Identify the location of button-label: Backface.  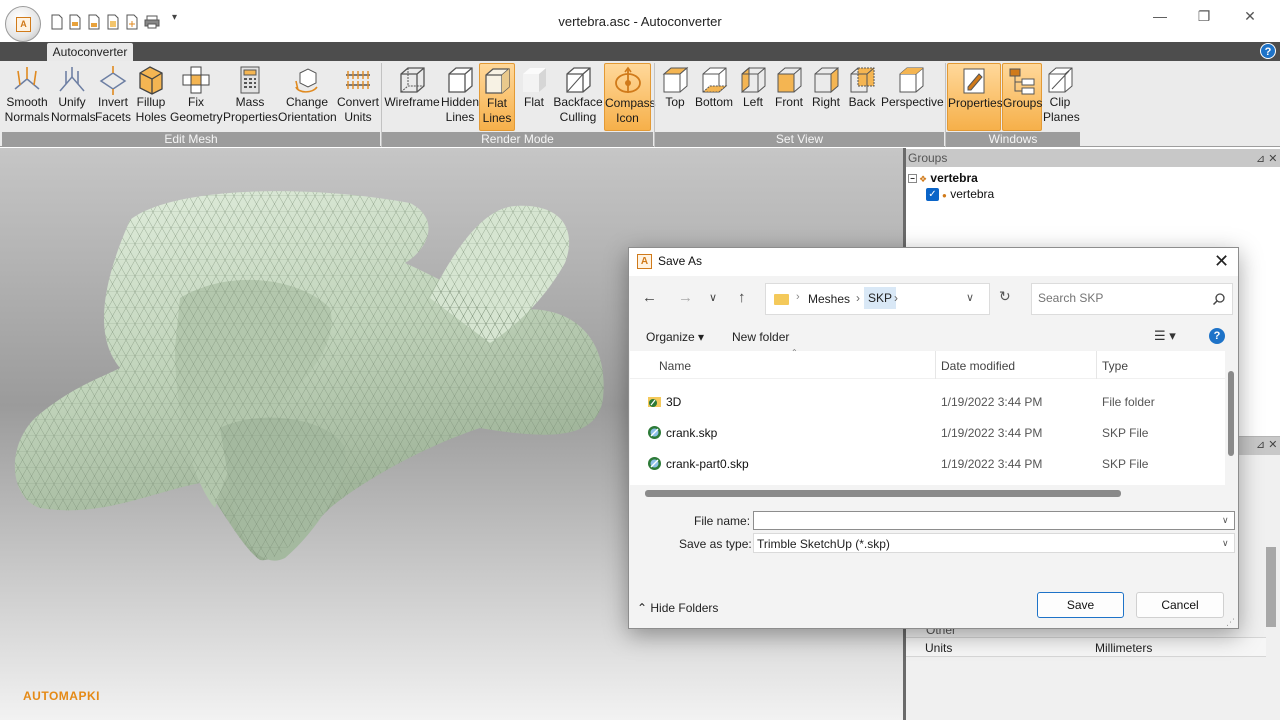
(578, 102).